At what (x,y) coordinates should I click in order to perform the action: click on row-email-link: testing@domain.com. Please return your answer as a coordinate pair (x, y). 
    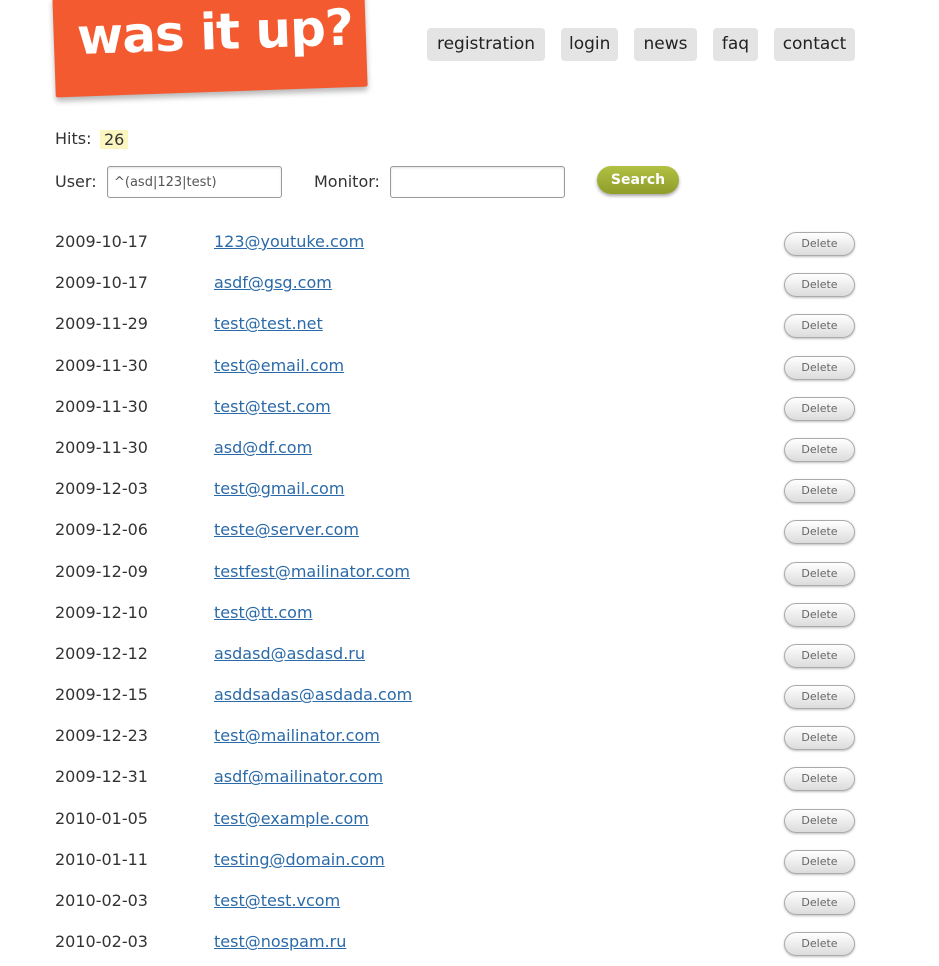
    Looking at the image, I should click on (299, 859).